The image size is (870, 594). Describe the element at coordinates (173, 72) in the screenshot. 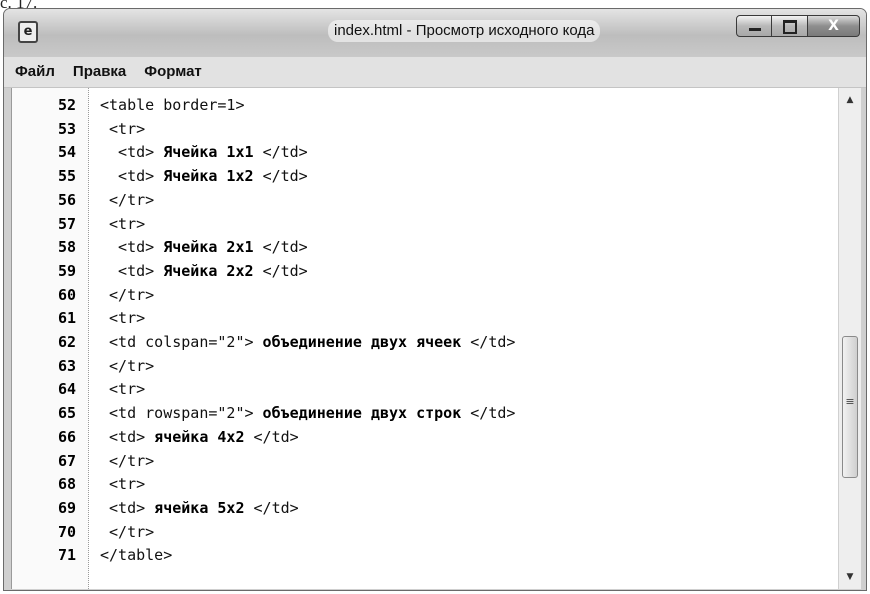

I see `menu-format: Формат` at that location.